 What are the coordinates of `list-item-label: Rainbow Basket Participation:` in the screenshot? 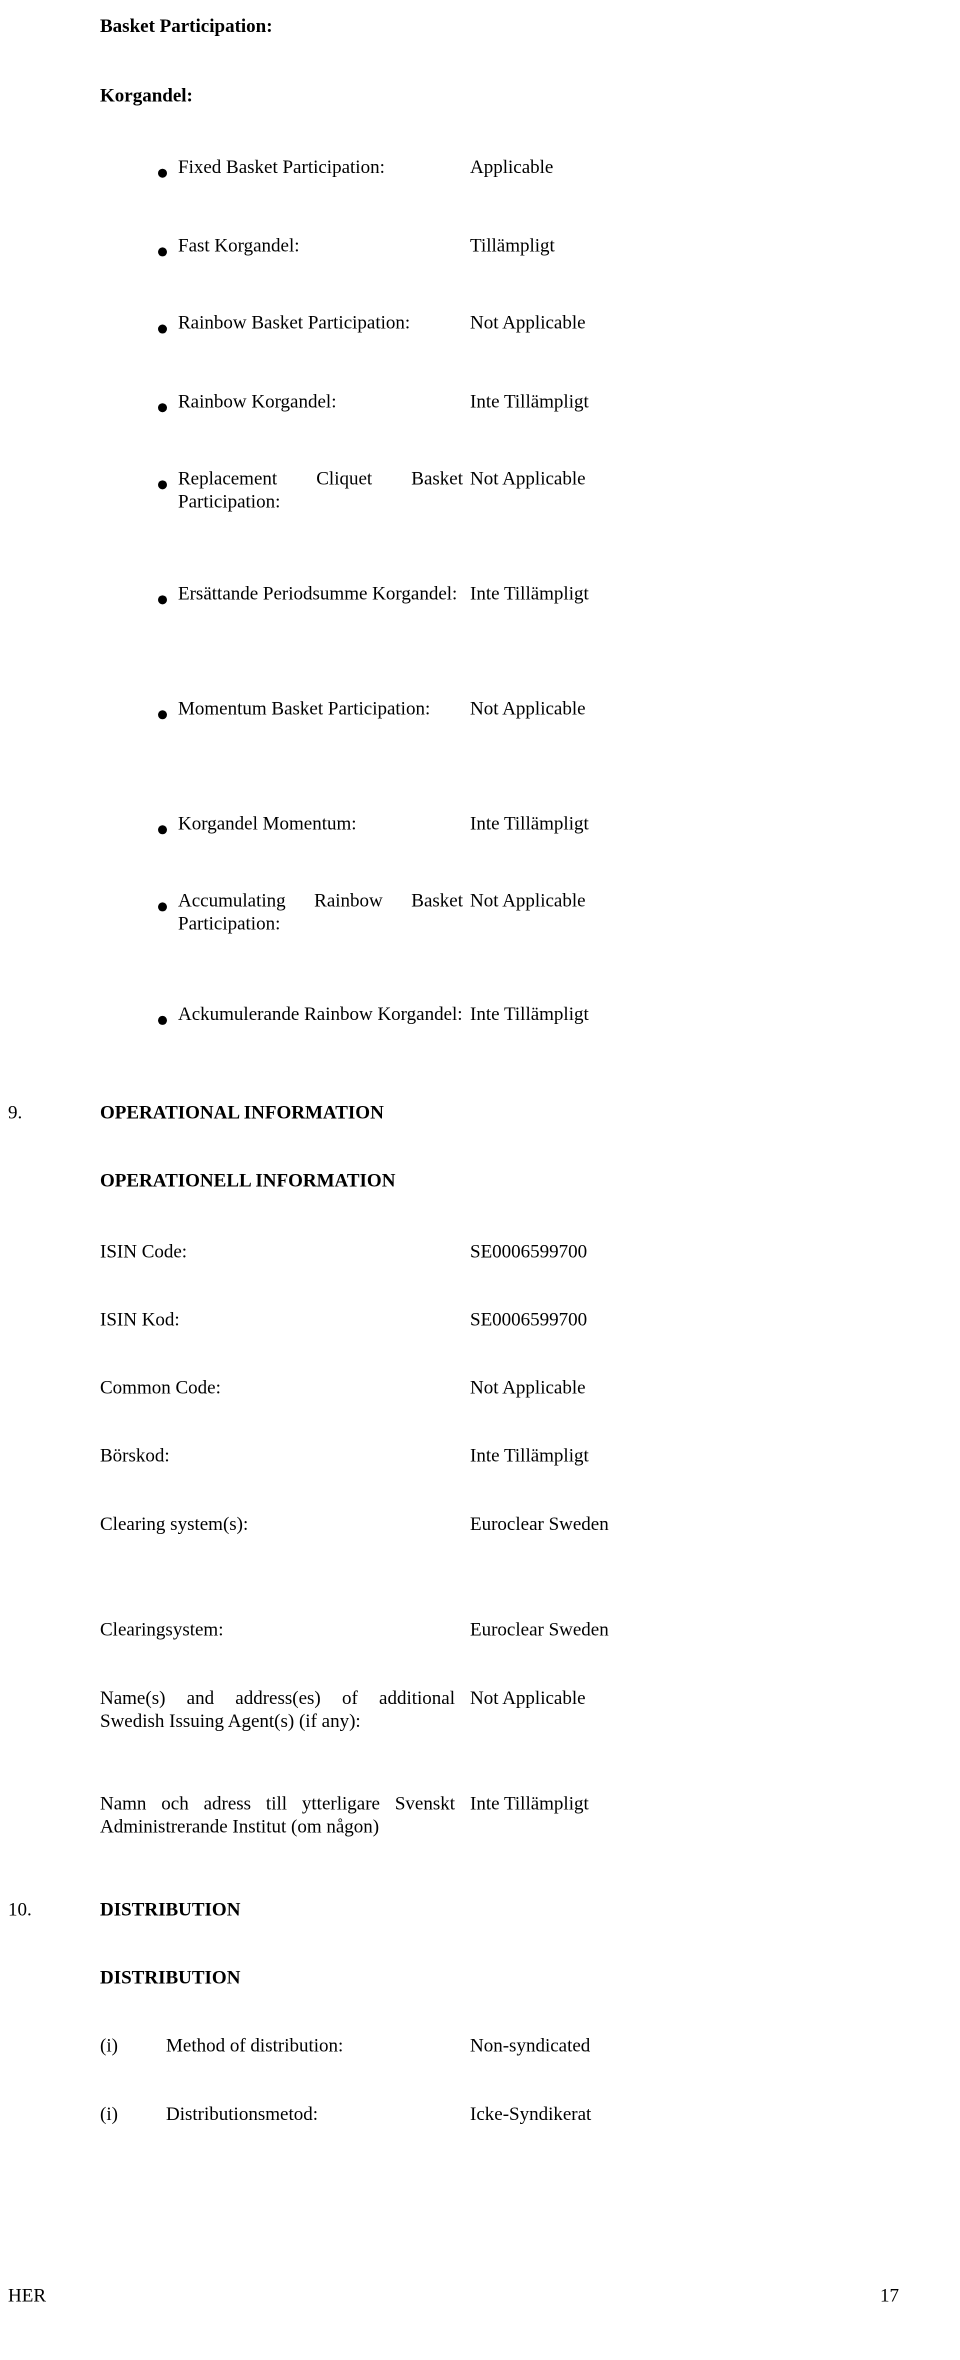 It's located at (294, 323).